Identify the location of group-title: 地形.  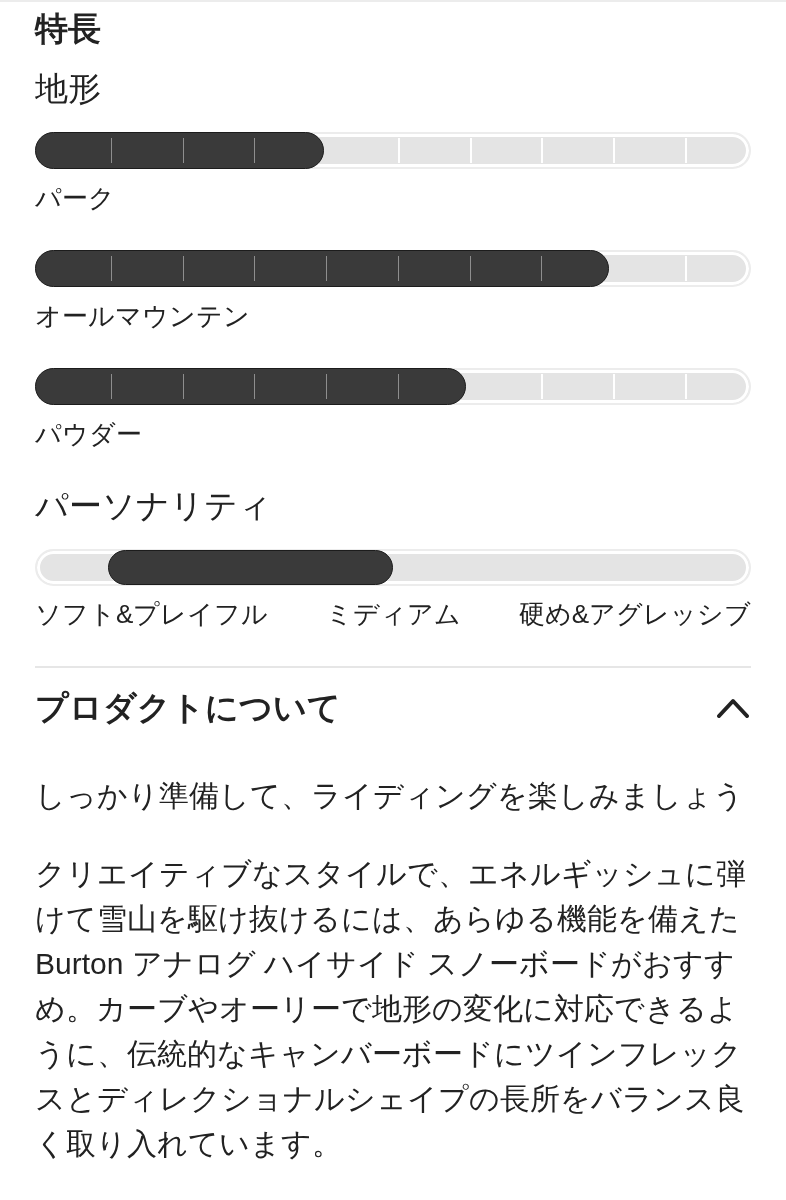
(68, 89).